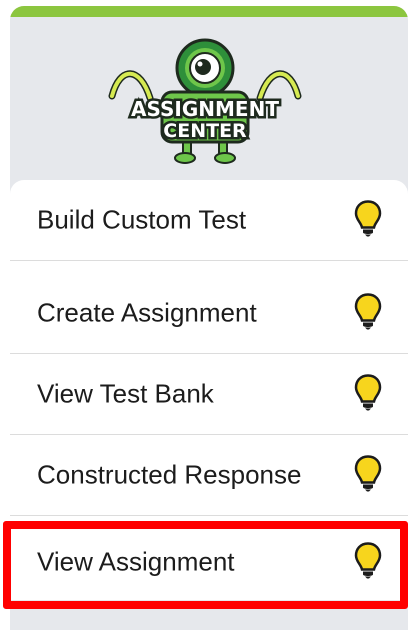 The image size is (408, 630). I want to click on menu-item-label: View Assignment, so click(136, 561).